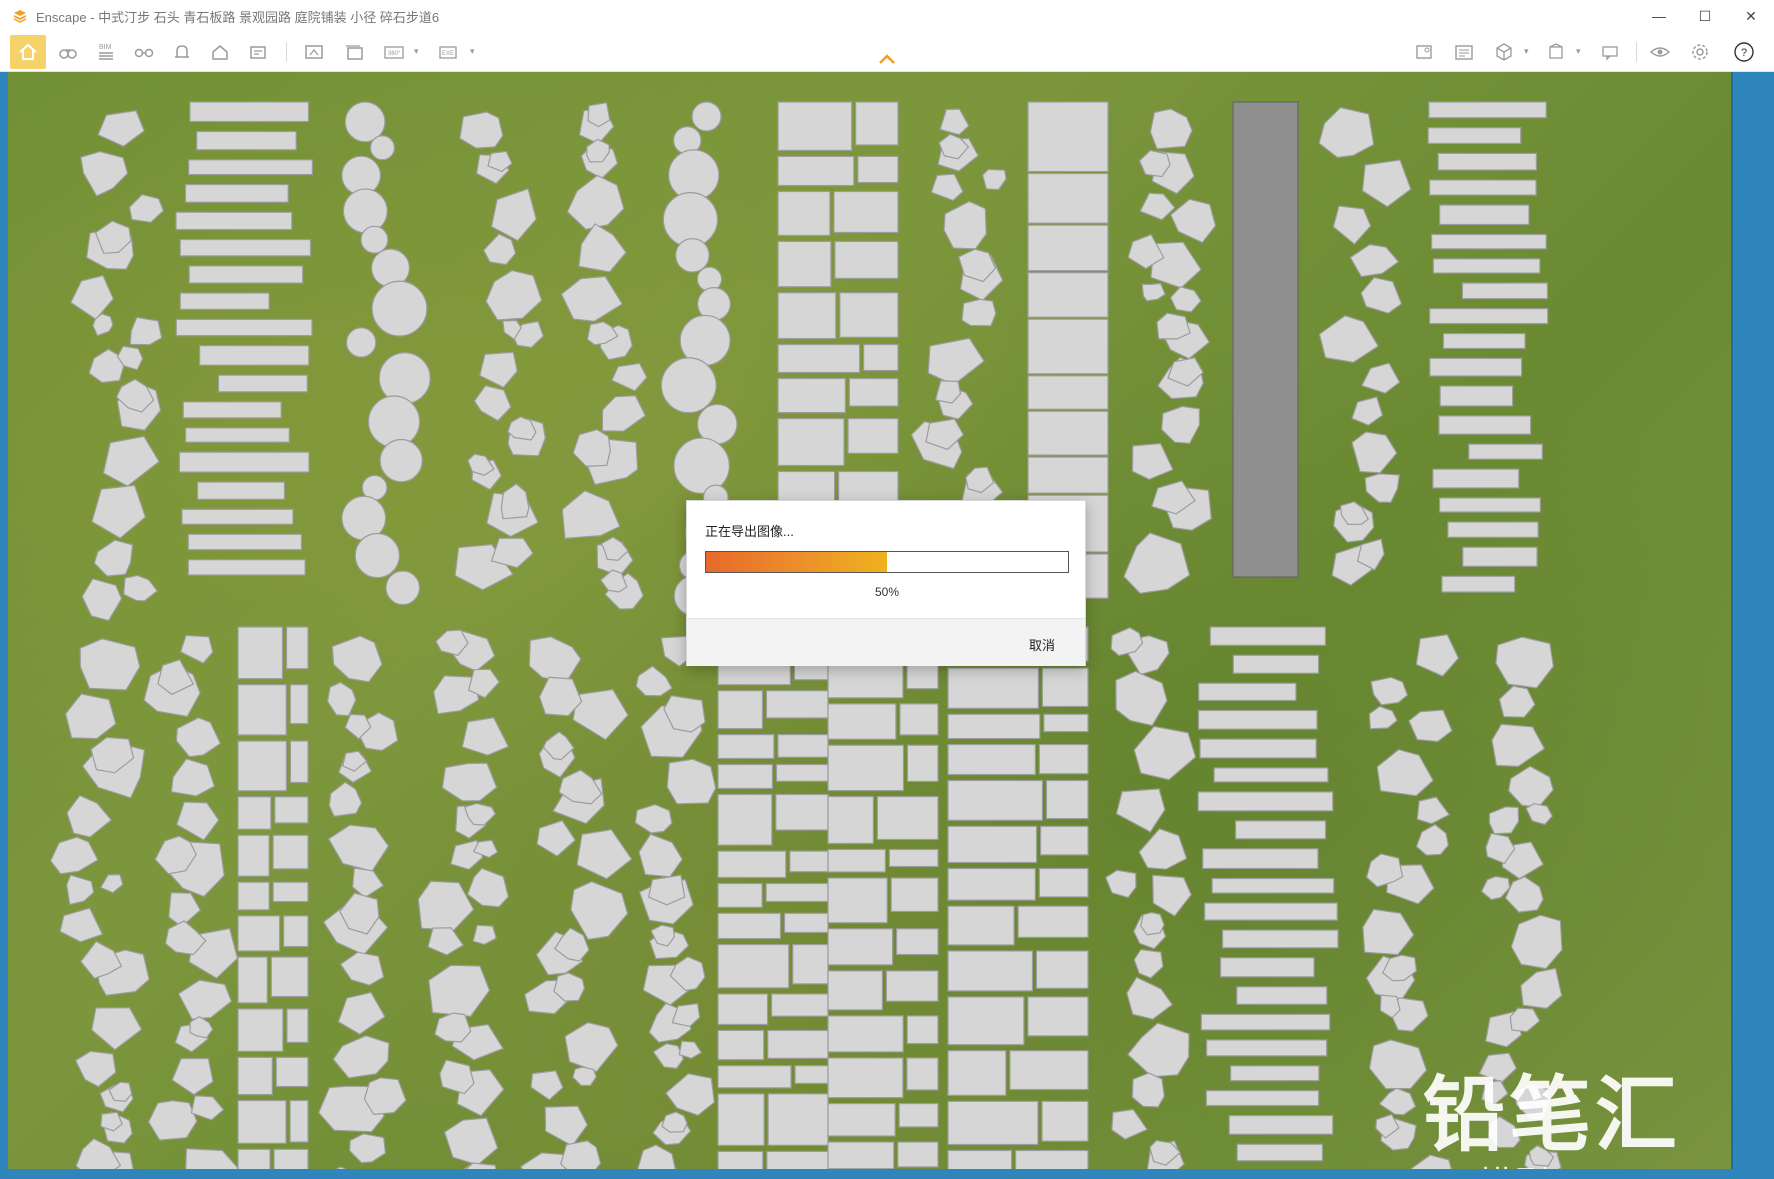  Describe the element at coordinates (1504, 52) in the screenshot. I see `cube-button` at that location.